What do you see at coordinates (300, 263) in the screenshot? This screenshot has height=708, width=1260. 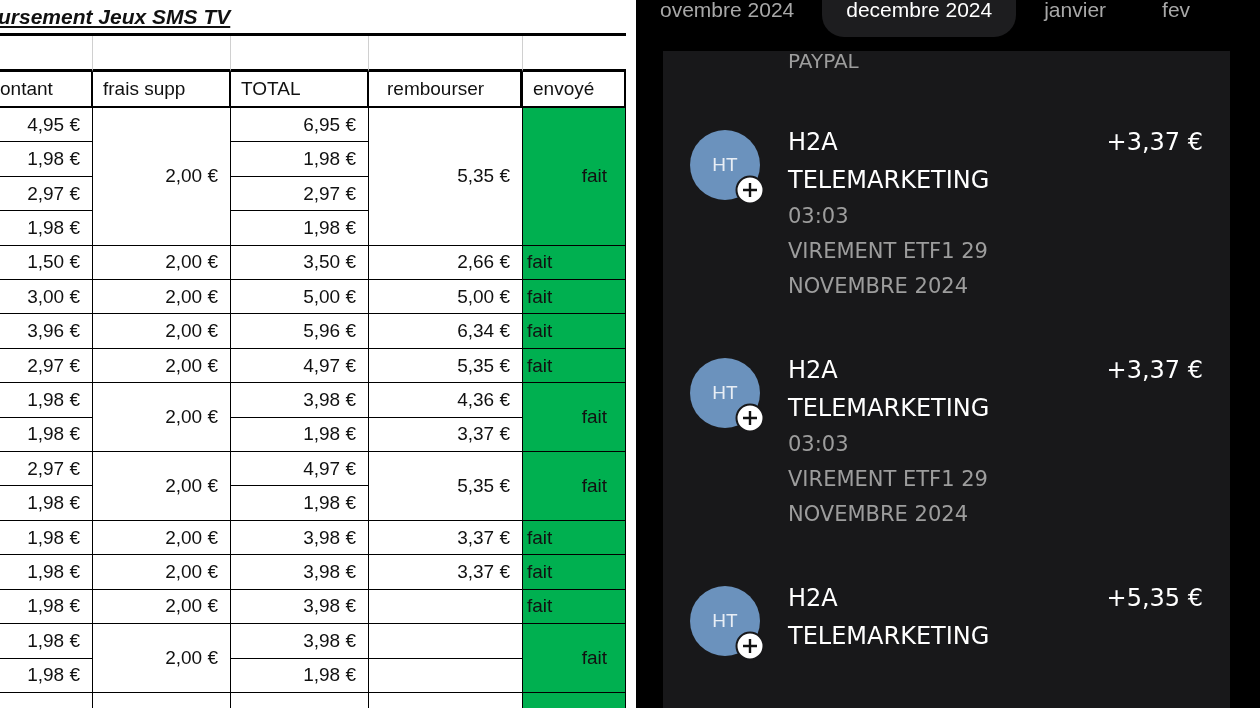 I see `table-cell: 3,50 €` at bounding box center [300, 263].